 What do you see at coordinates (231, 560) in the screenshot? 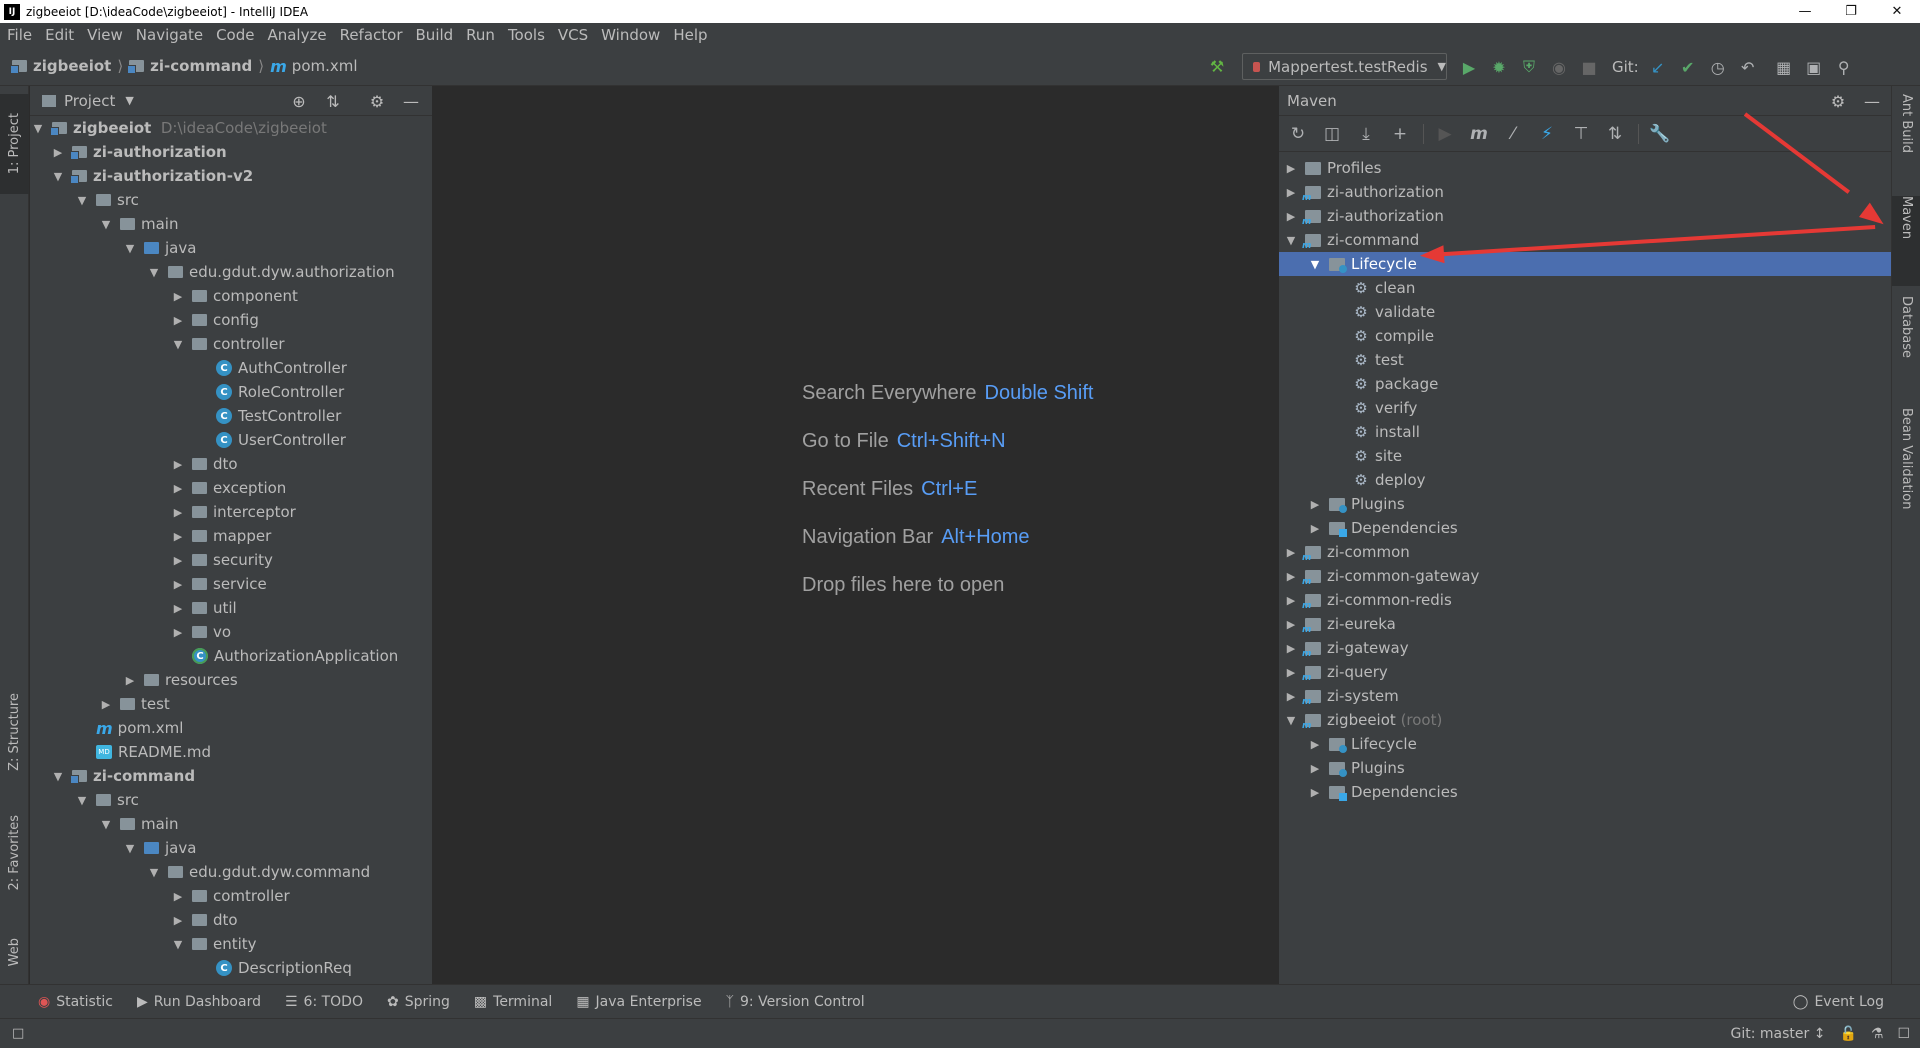
I see `tree-node: ▶ security` at bounding box center [231, 560].